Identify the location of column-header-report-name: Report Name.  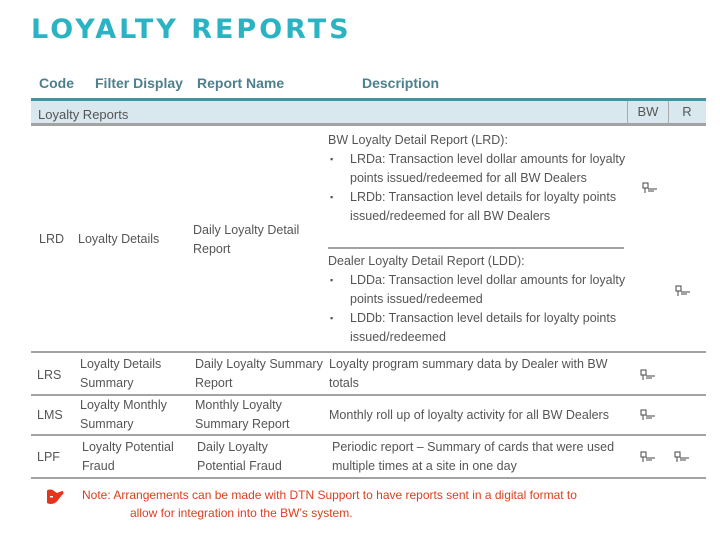
(241, 83).